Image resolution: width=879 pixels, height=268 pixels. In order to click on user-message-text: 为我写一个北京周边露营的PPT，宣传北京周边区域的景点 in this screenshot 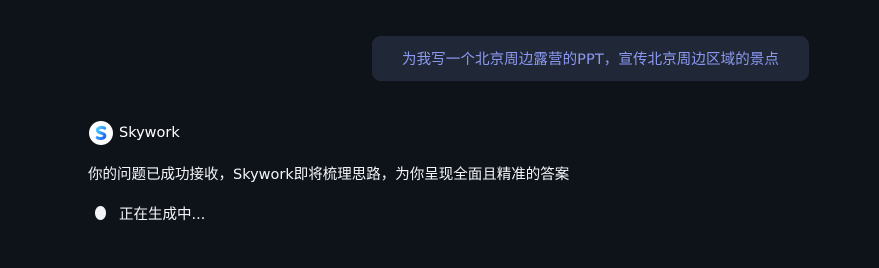, I will do `click(590, 60)`.